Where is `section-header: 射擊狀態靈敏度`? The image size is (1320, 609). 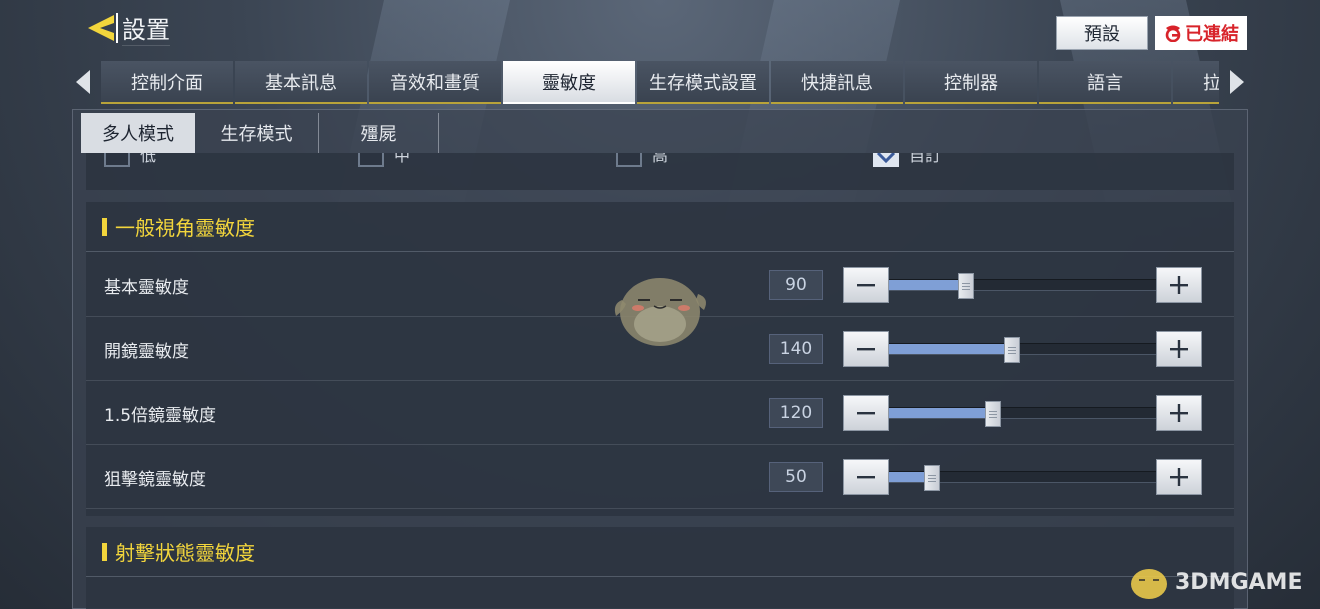 section-header: 射擊狀態靈敏度 is located at coordinates (660, 552).